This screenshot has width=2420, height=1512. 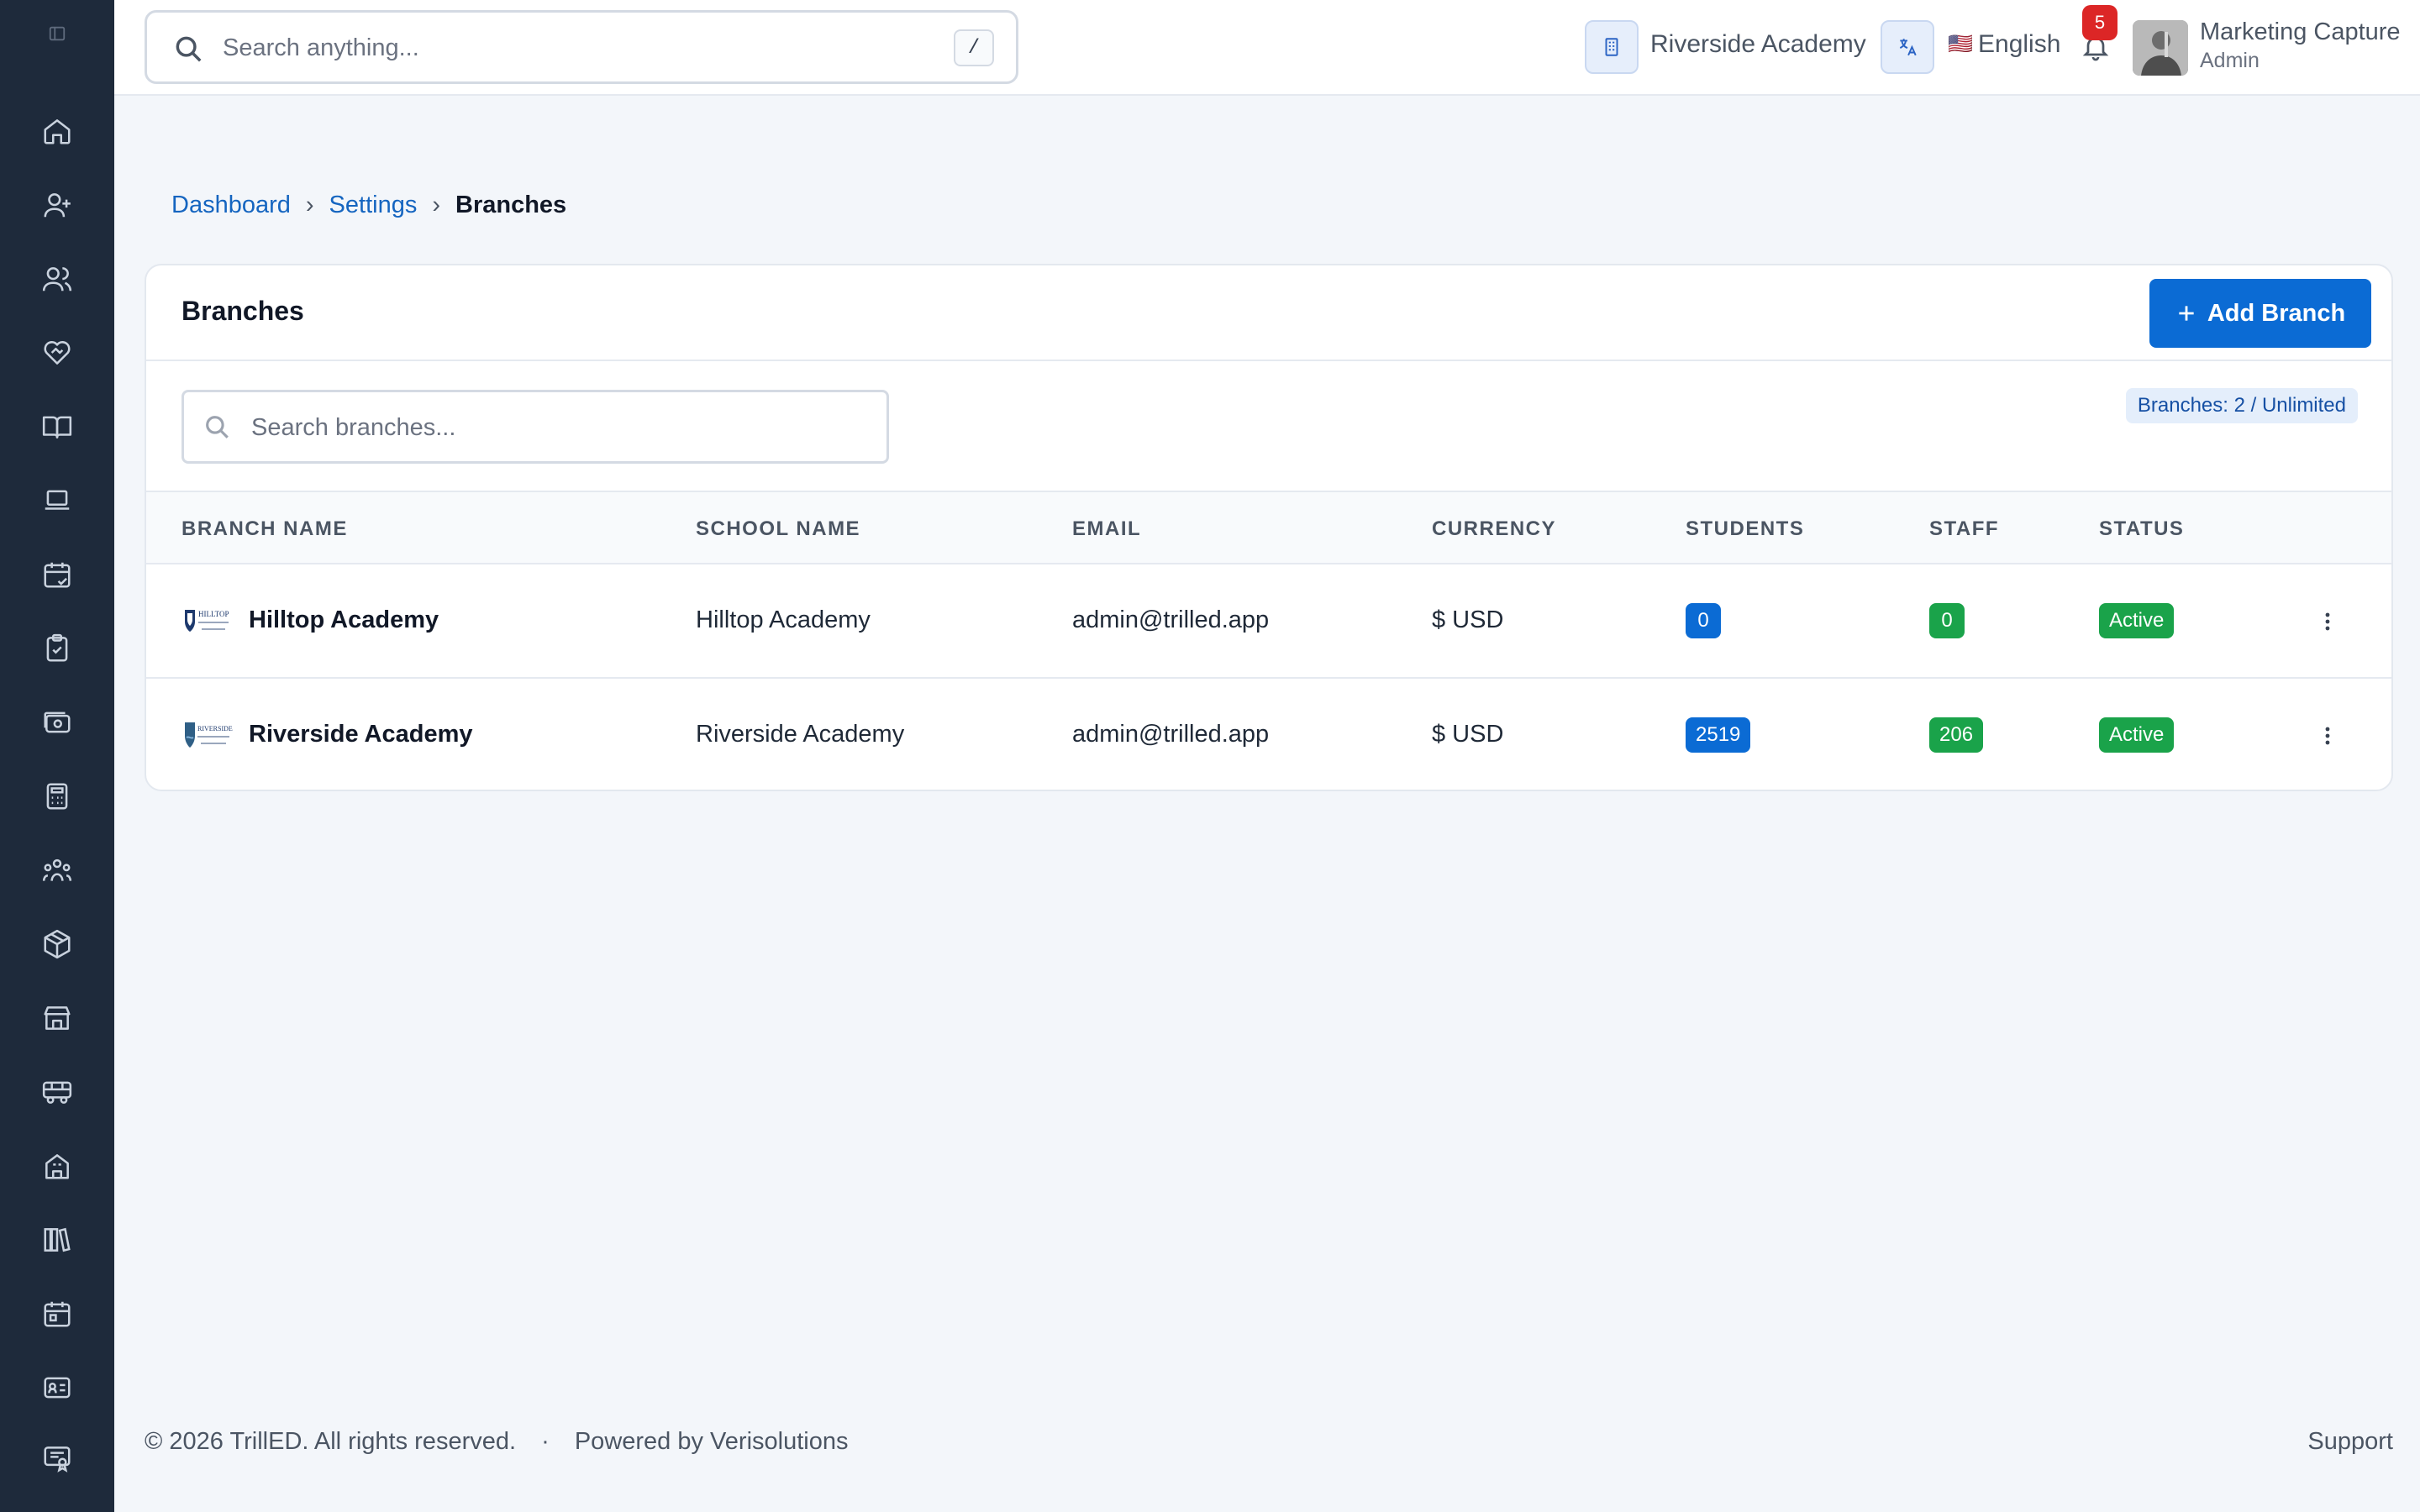 I want to click on sidebar-item-online-classes, so click(x=57, y=500).